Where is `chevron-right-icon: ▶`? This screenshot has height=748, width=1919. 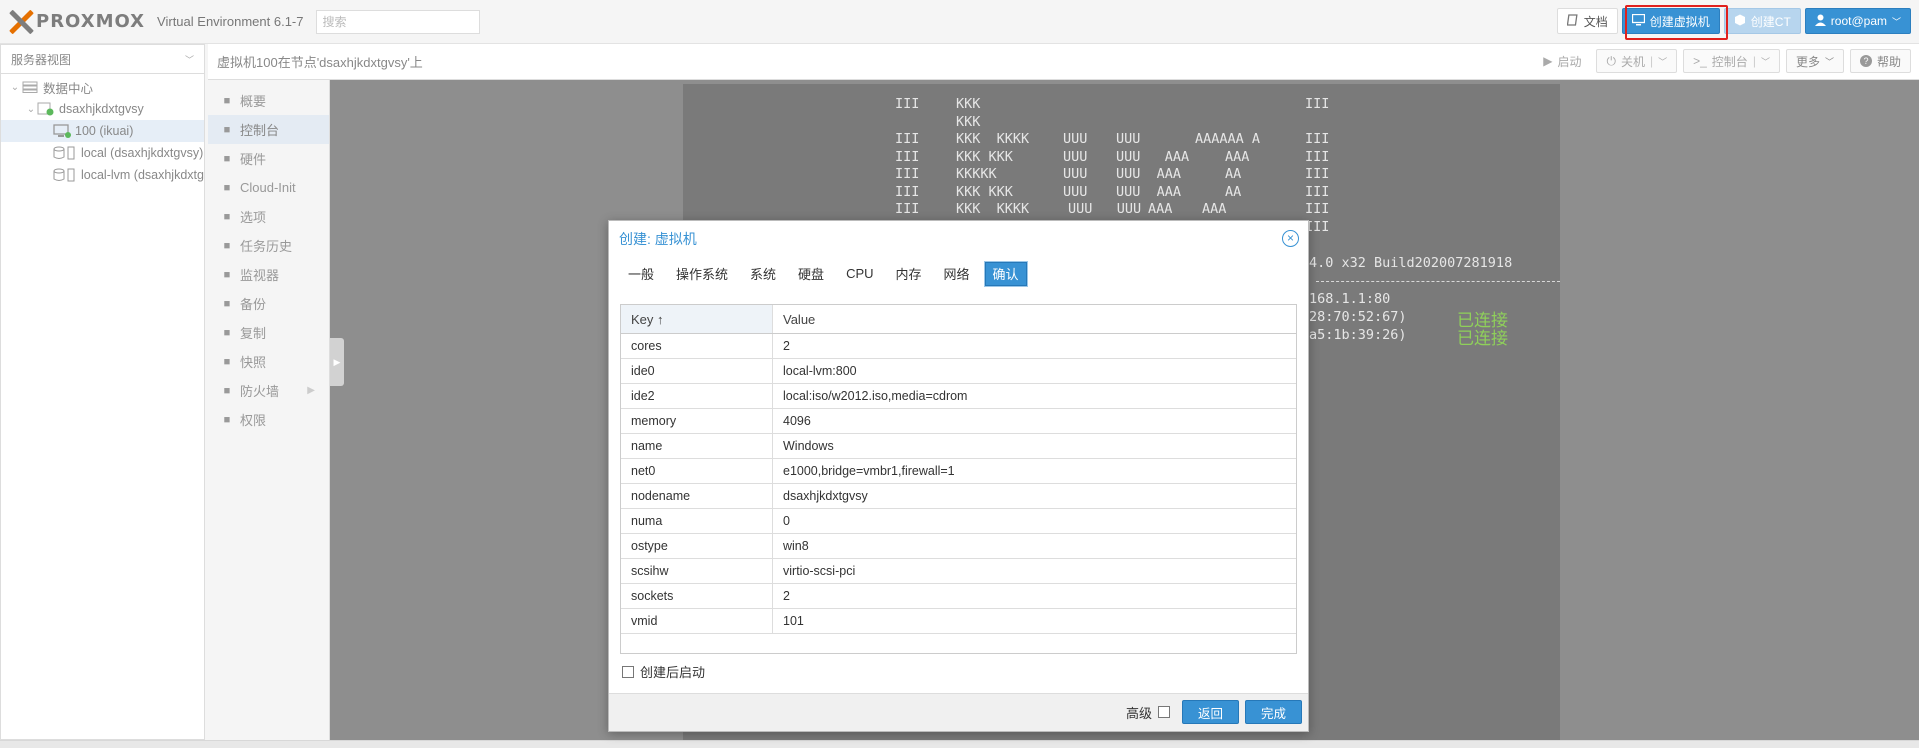
chevron-right-icon: ▶ is located at coordinates (337, 361).